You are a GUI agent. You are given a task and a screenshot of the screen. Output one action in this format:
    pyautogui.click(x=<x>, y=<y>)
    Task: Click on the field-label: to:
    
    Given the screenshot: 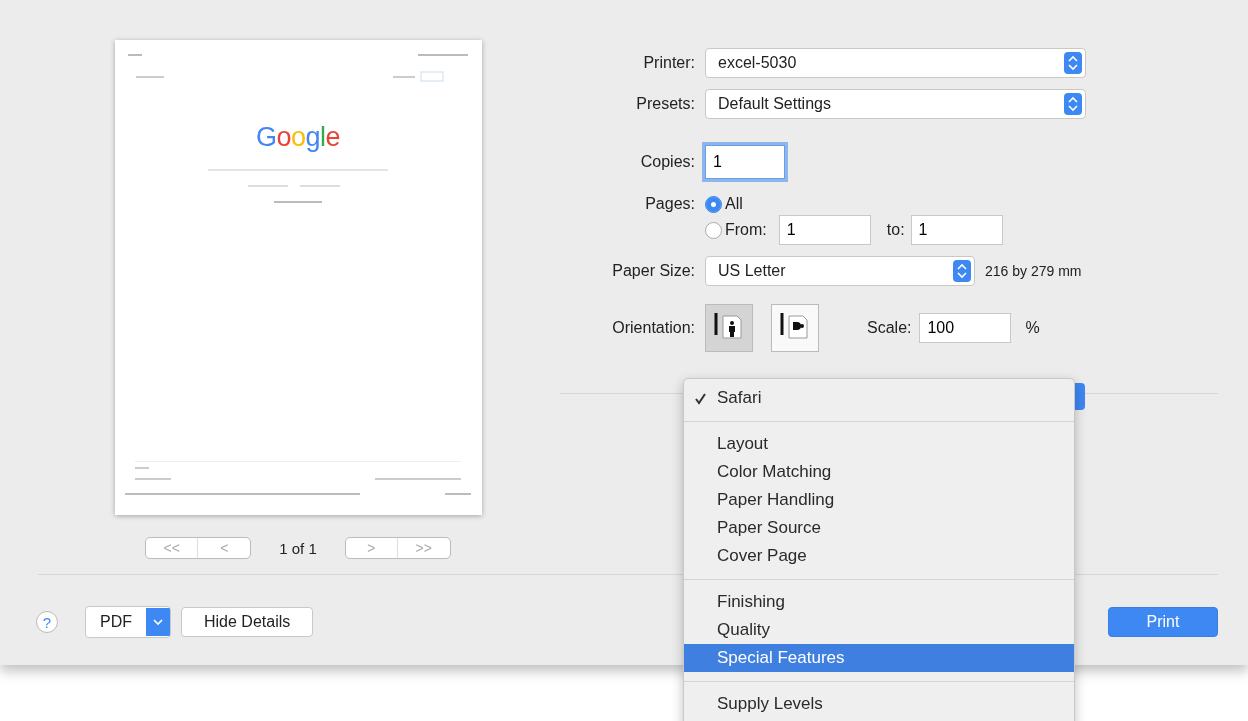 What is the action you would take?
    pyautogui.click(x=895, y=230)
    